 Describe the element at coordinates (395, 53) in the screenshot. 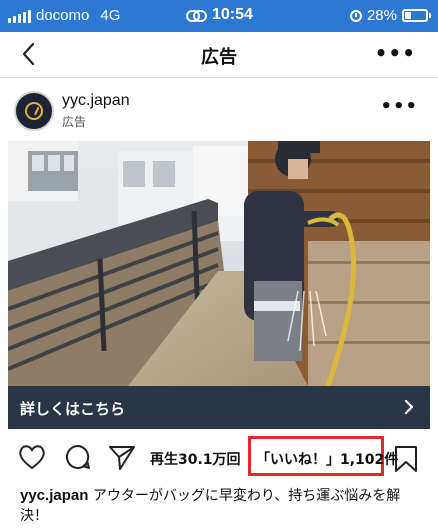

I see `nav-more-button: •••` at that location.